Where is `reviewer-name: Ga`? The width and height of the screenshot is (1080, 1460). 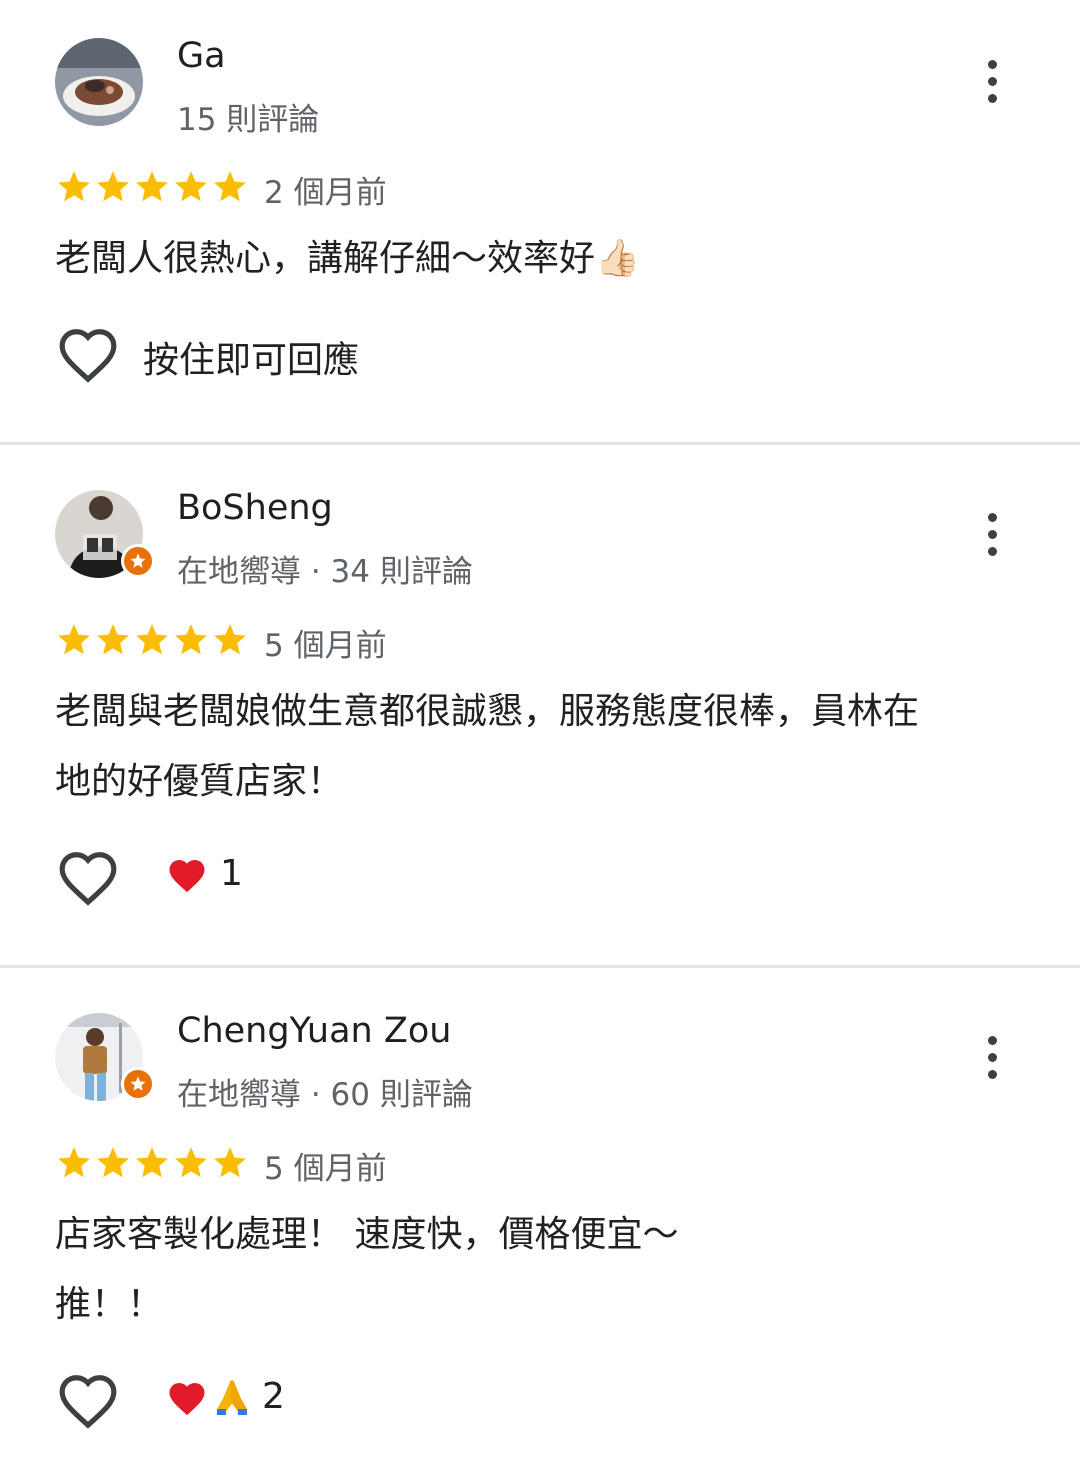 reviewer-name: Ga is located at coordinates (201, 56).